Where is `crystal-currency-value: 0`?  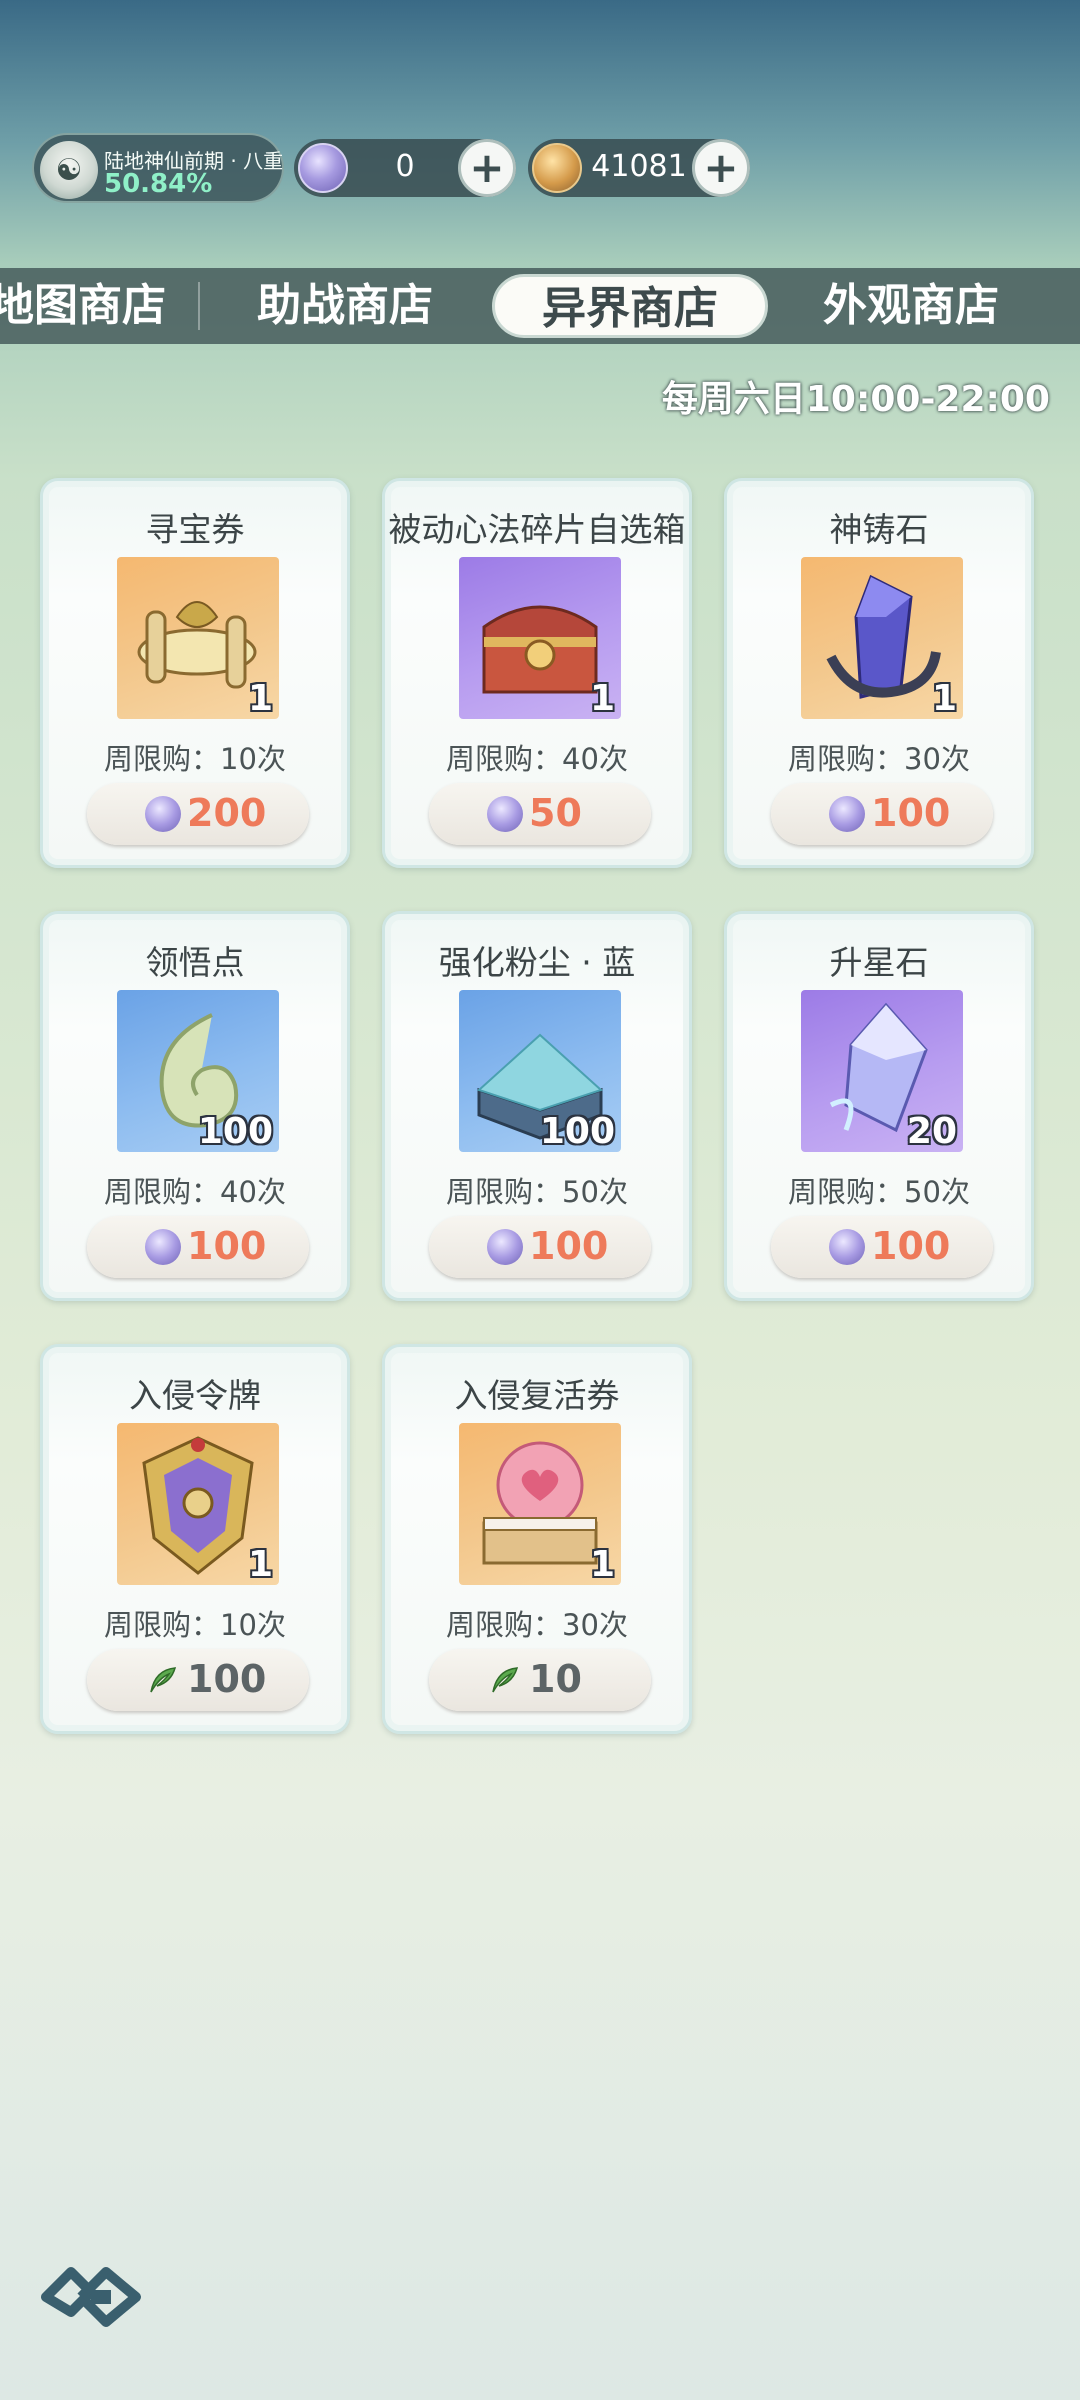
crystal-currency-value: 0 is located at coordinates (405, 166).